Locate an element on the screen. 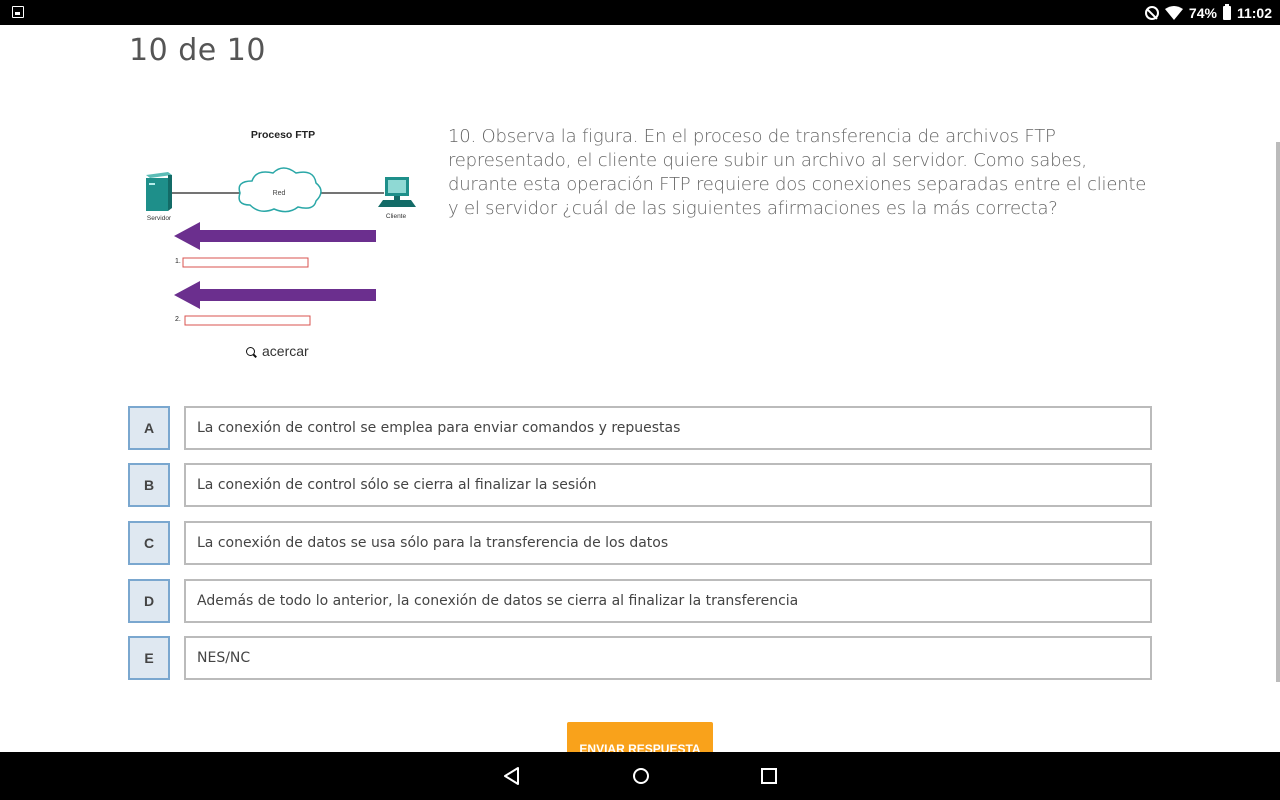  clock: 11:02 is located at coordinates (1254, 12).